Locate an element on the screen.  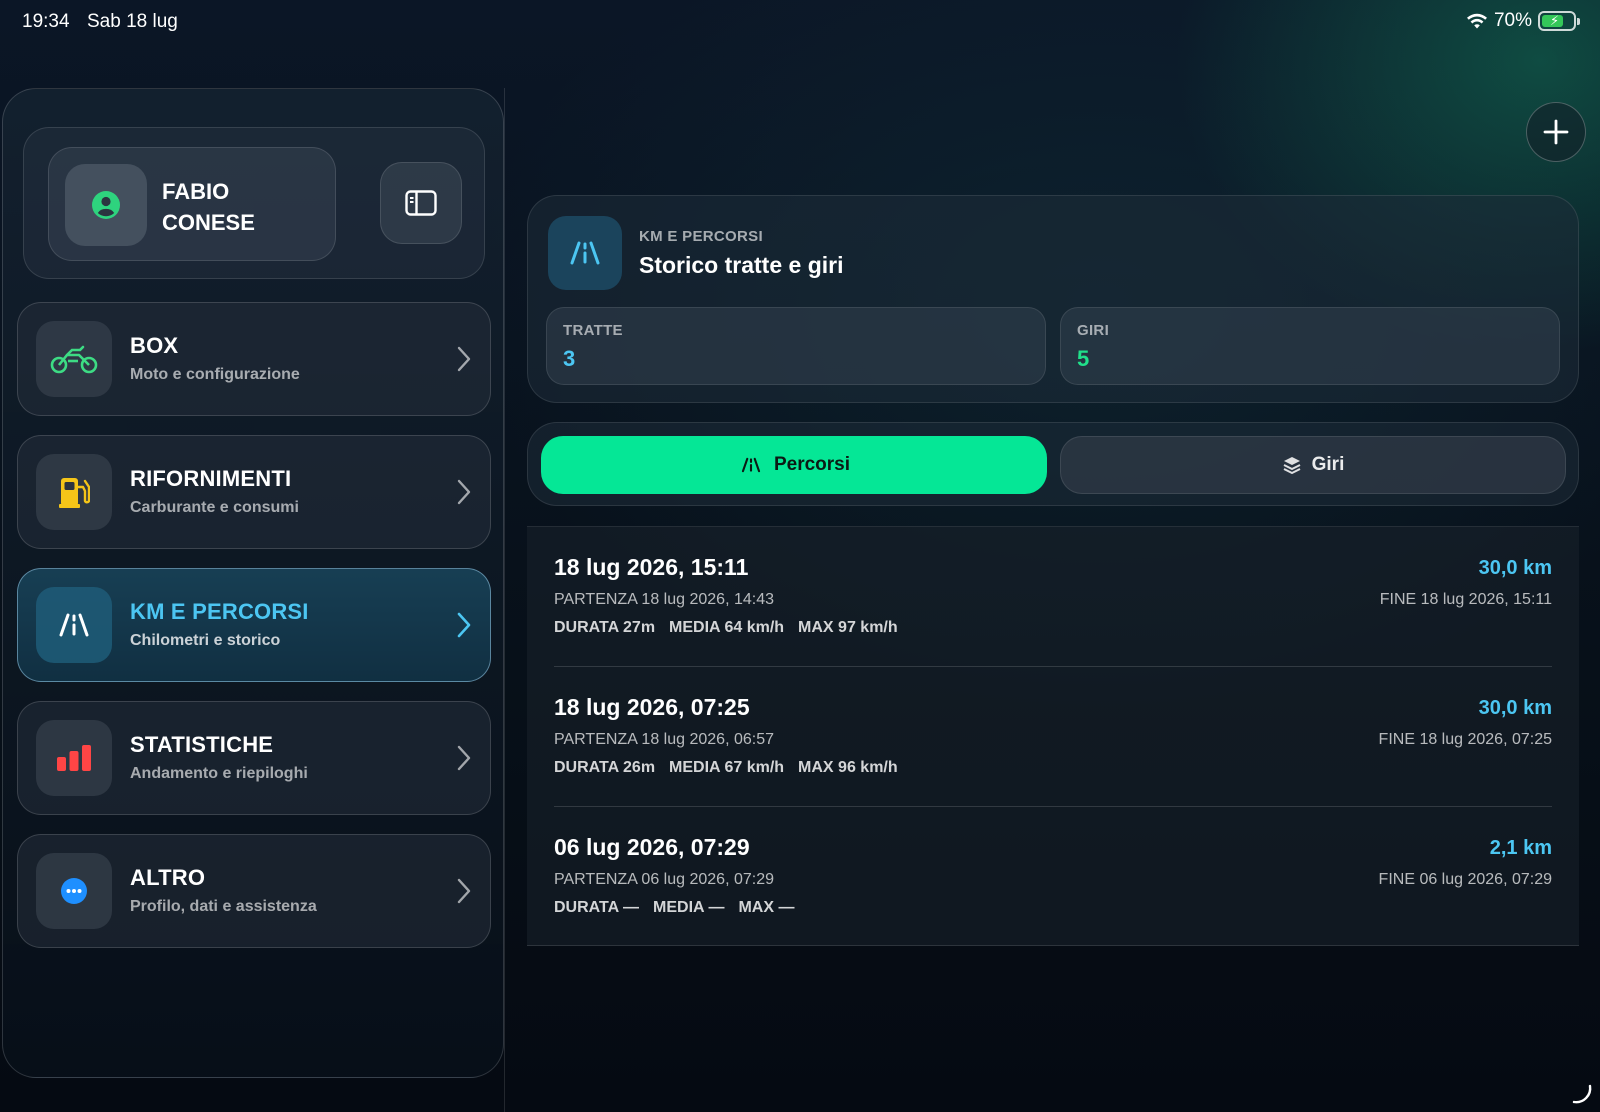
trip-max-speed: MAX 96 km/h is located at coordinates (848, 767).